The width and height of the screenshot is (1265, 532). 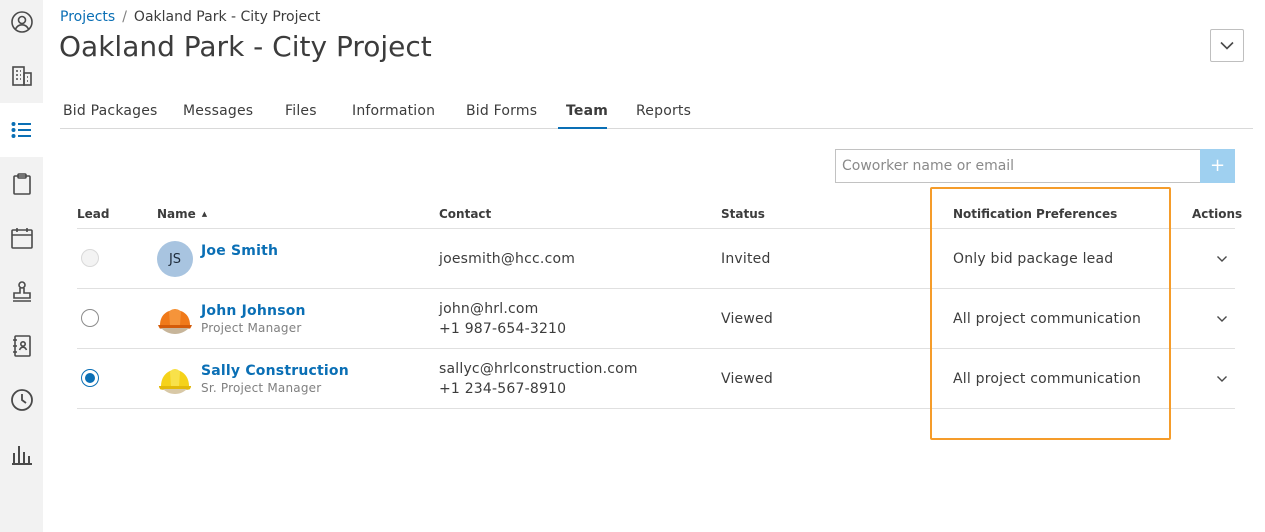 What do you see at coordinates (587, 111) in the screenshot?
I see `tab-team: Team` at bounding box center [587, 111].